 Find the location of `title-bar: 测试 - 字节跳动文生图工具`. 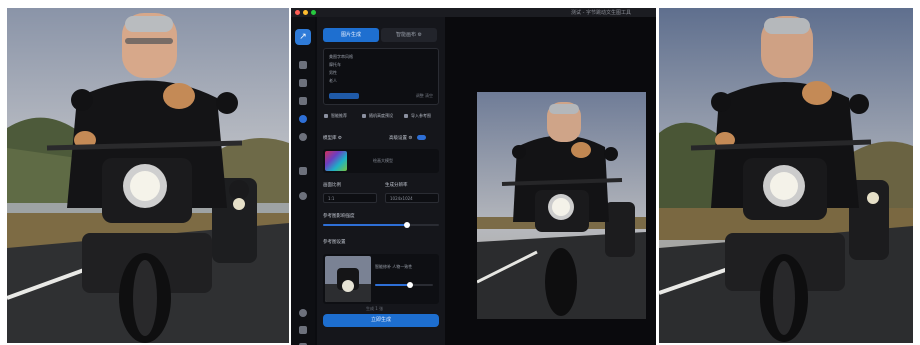

title-bar: 测试 - 字节跳动文生图工具 is located at coordinates (473, 12).